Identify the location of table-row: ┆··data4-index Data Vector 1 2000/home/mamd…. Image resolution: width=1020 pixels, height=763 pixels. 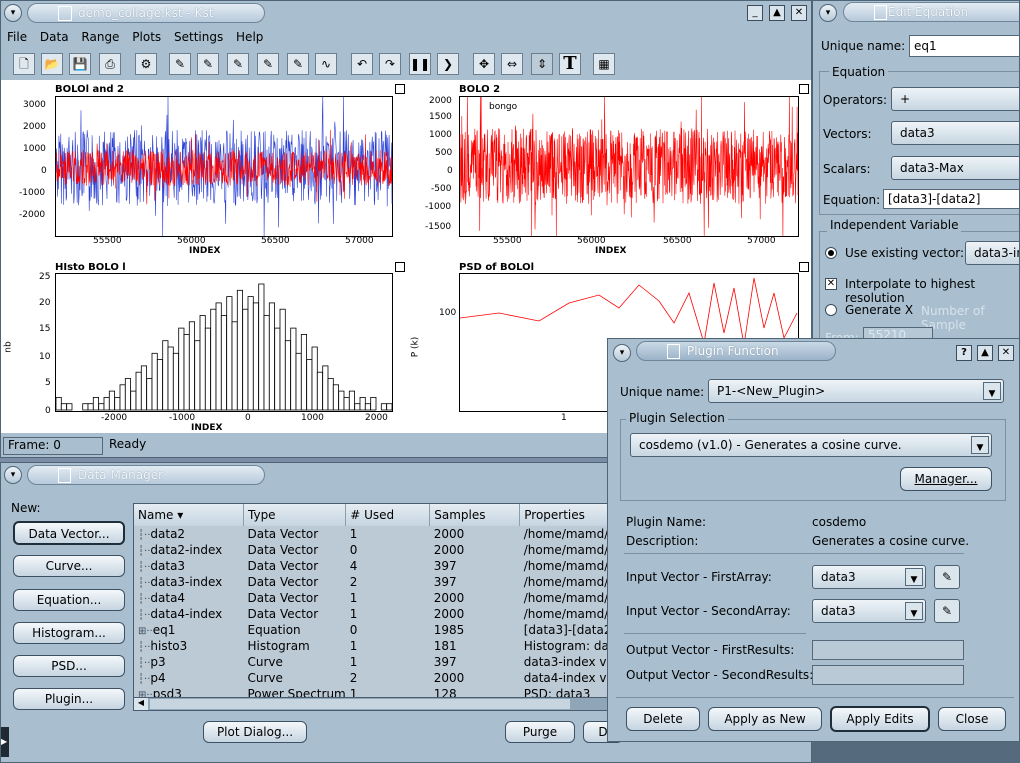
(372, 614).